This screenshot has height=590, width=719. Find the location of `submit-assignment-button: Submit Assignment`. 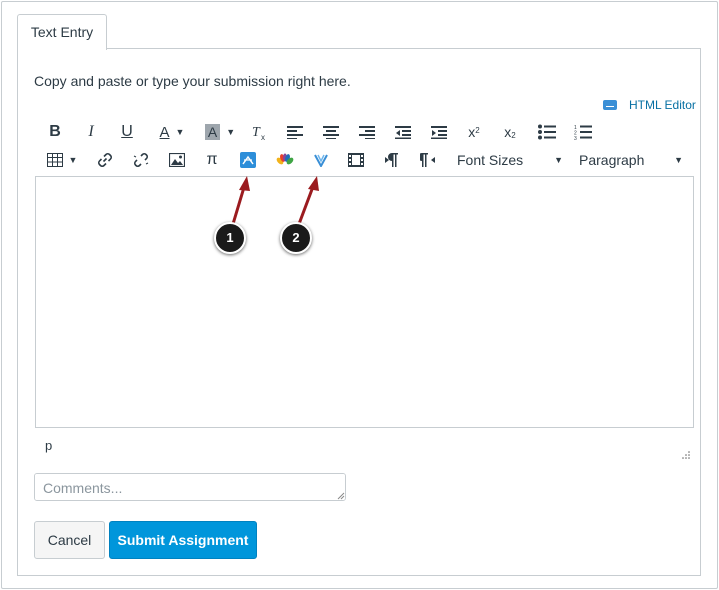

submit-assignment-button: Submit Assignment is located at coordinates (183, 540).